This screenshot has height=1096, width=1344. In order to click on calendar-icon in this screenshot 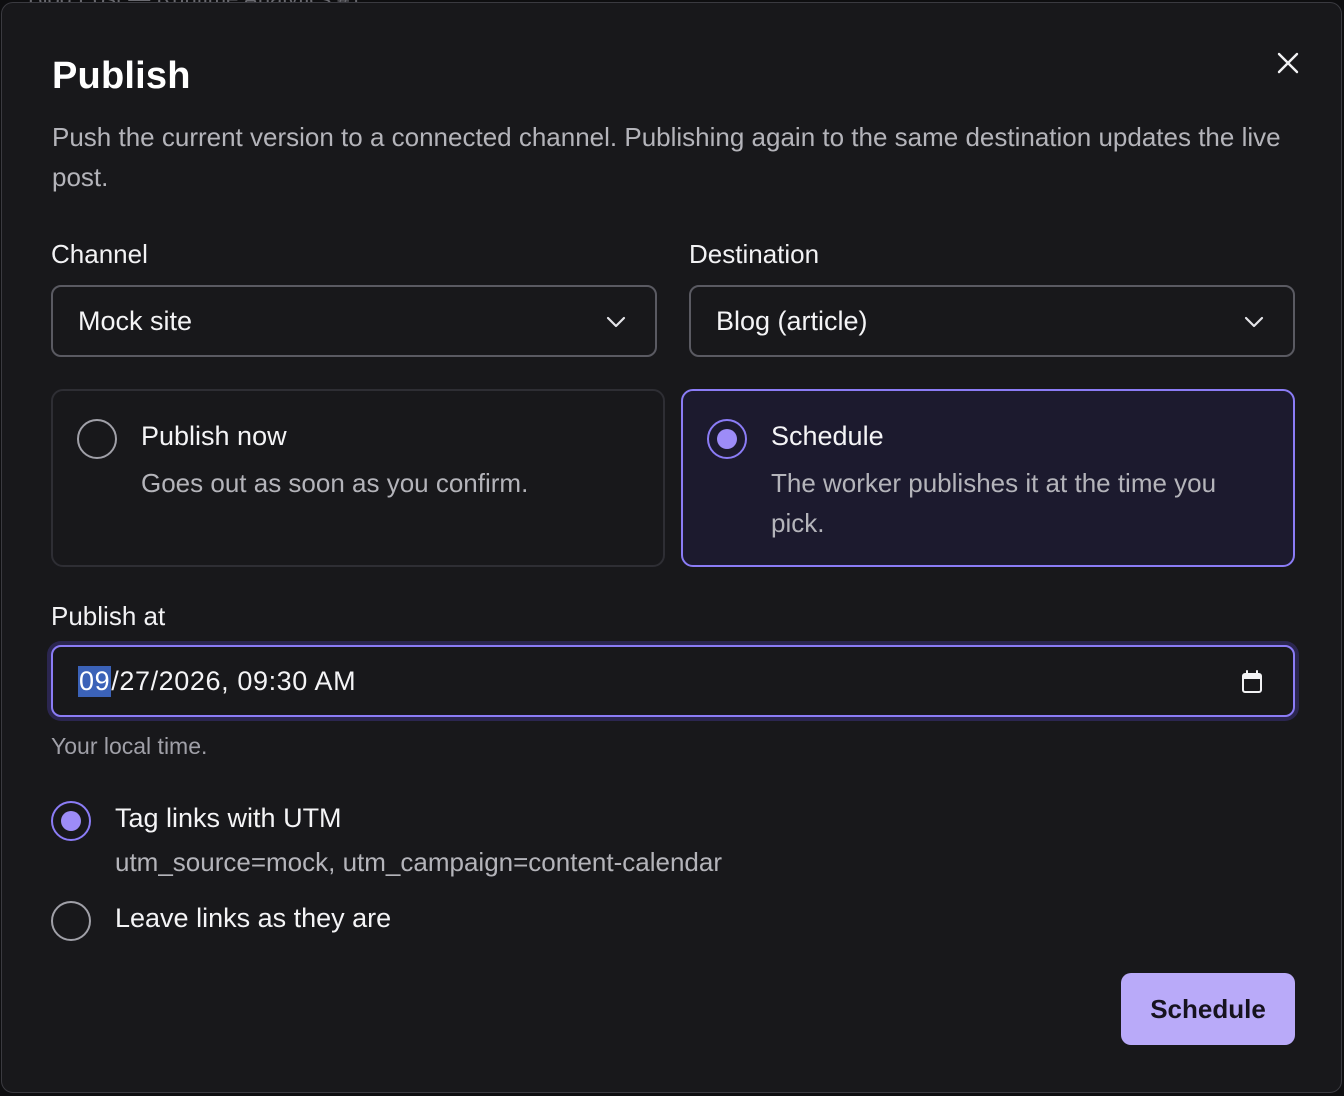, I will do `click(1252, 682)`.